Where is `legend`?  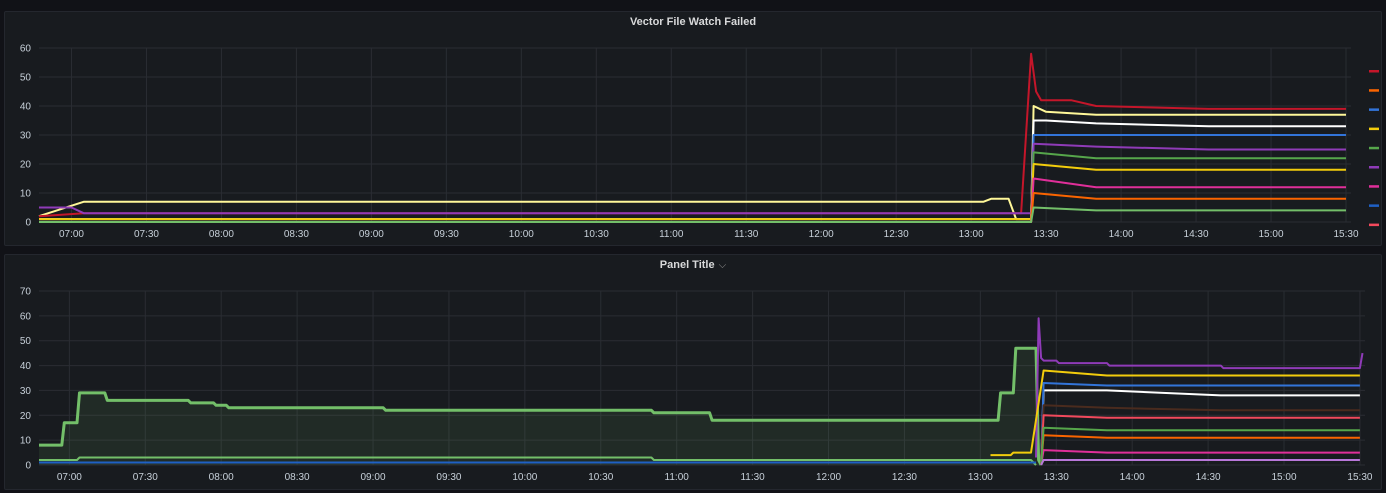
legend is located at coordinates (1374, 148).